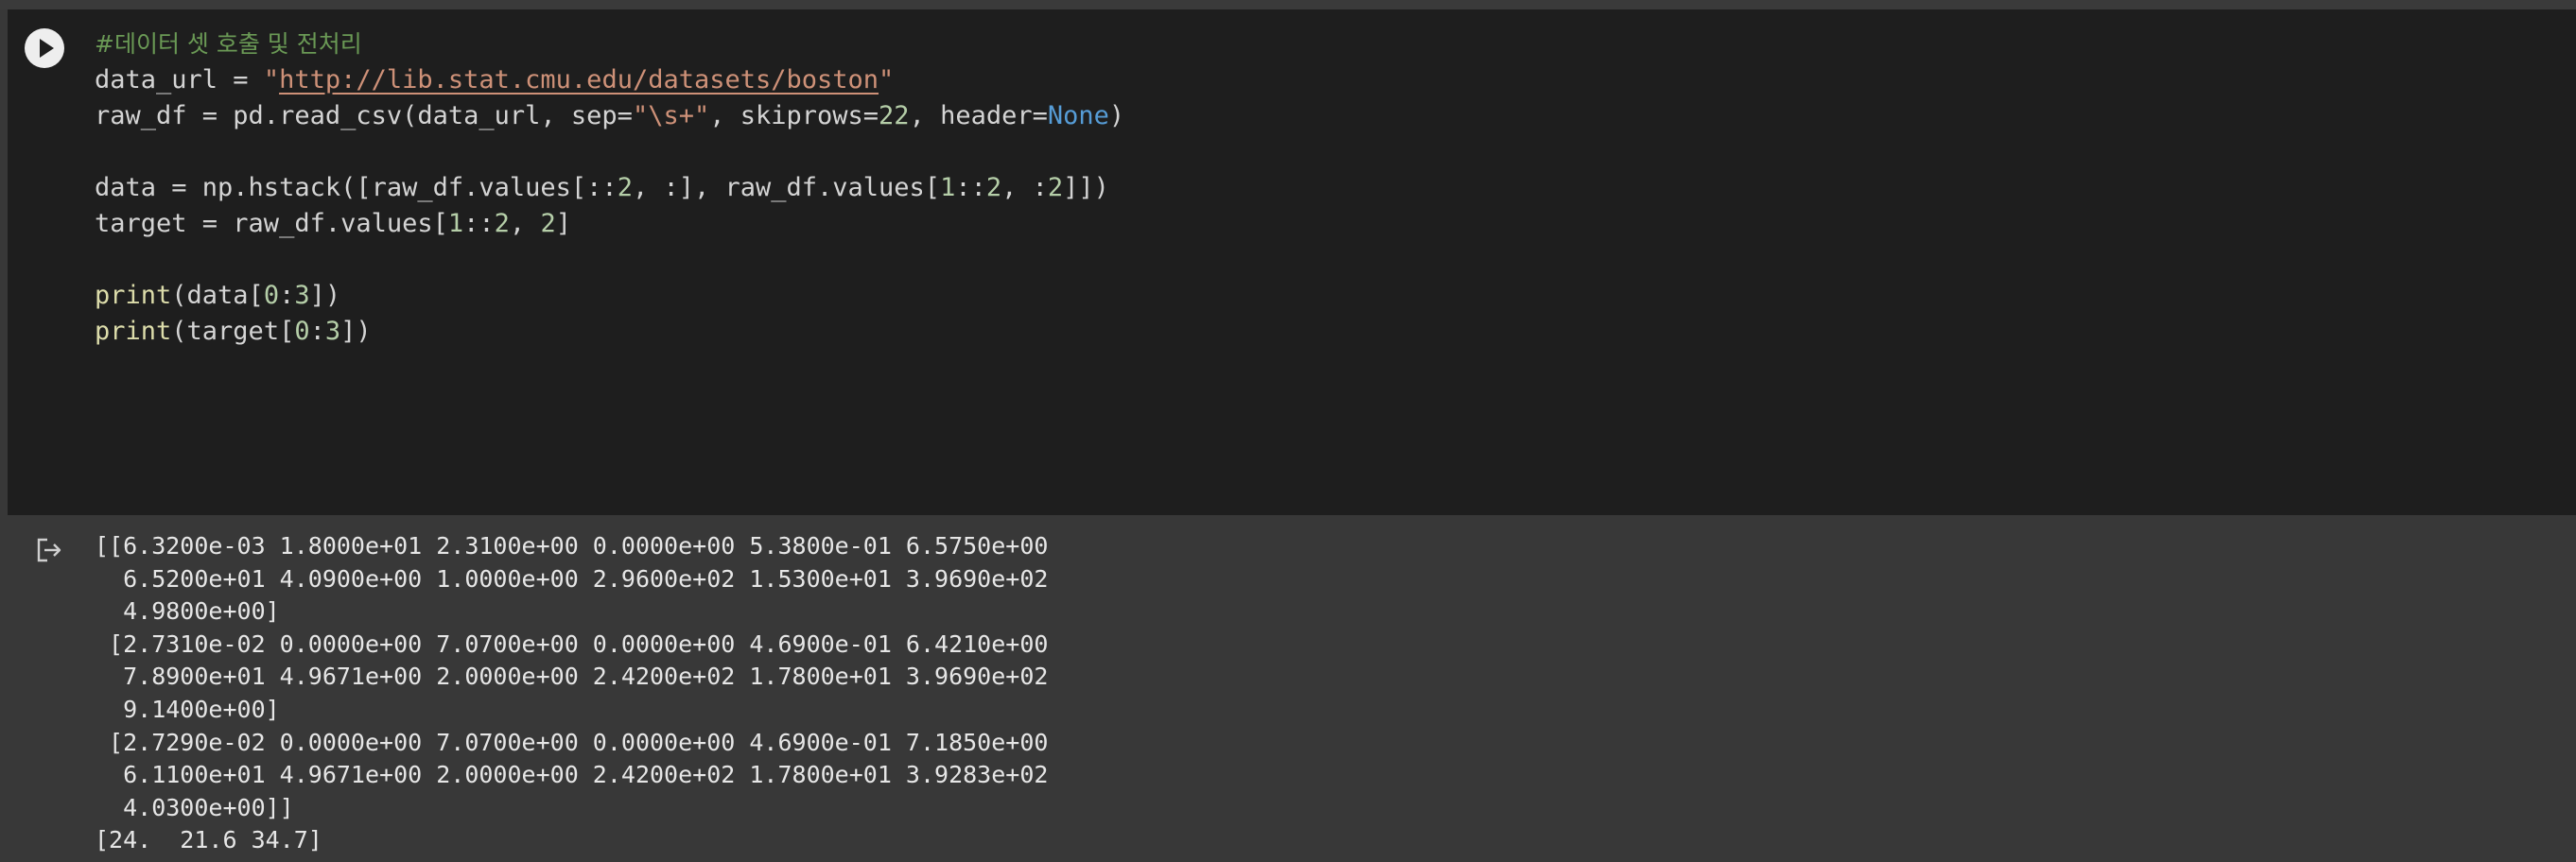  Describe the element at coordinates (609, 296) in the screenshot. I see `code-line: print(data[0:3])` at that location.